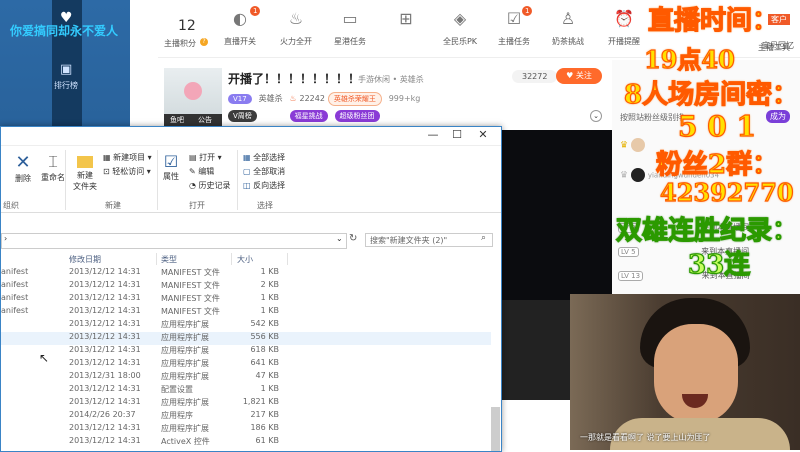 This screenshot has width=800, height=452. I want to click on file-type: 应用程序, so click(177, 415).